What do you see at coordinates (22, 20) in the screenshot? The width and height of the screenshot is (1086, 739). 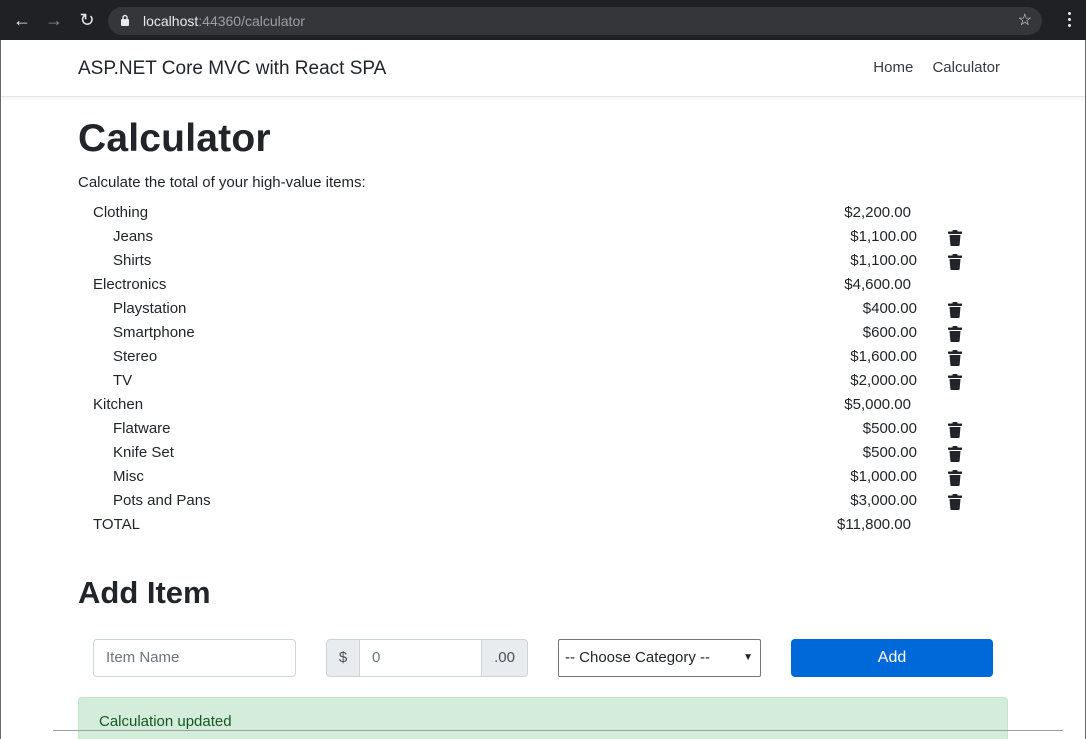 I see `back-icon: ←` at bounding box center [22, 20].